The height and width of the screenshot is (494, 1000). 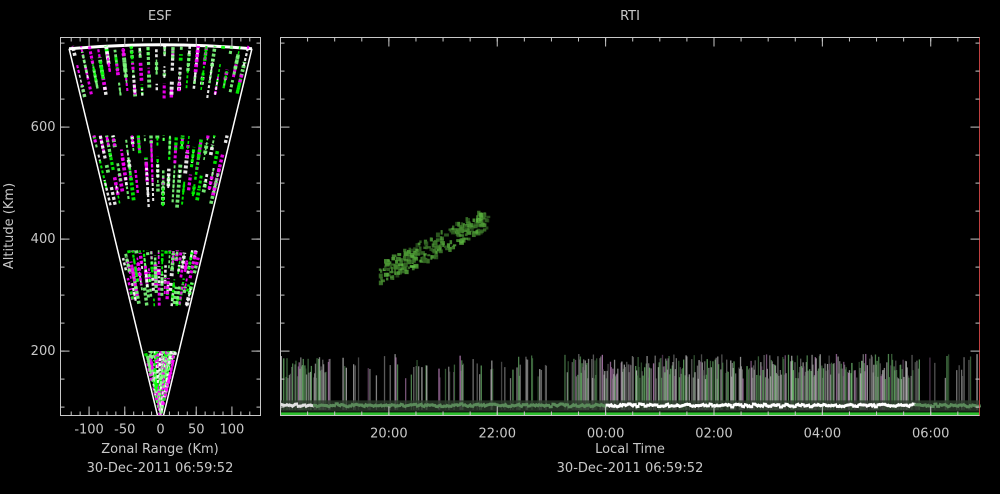 I want to click on esf-ylabel: Altitude (Km), so click(x=9, y=226).